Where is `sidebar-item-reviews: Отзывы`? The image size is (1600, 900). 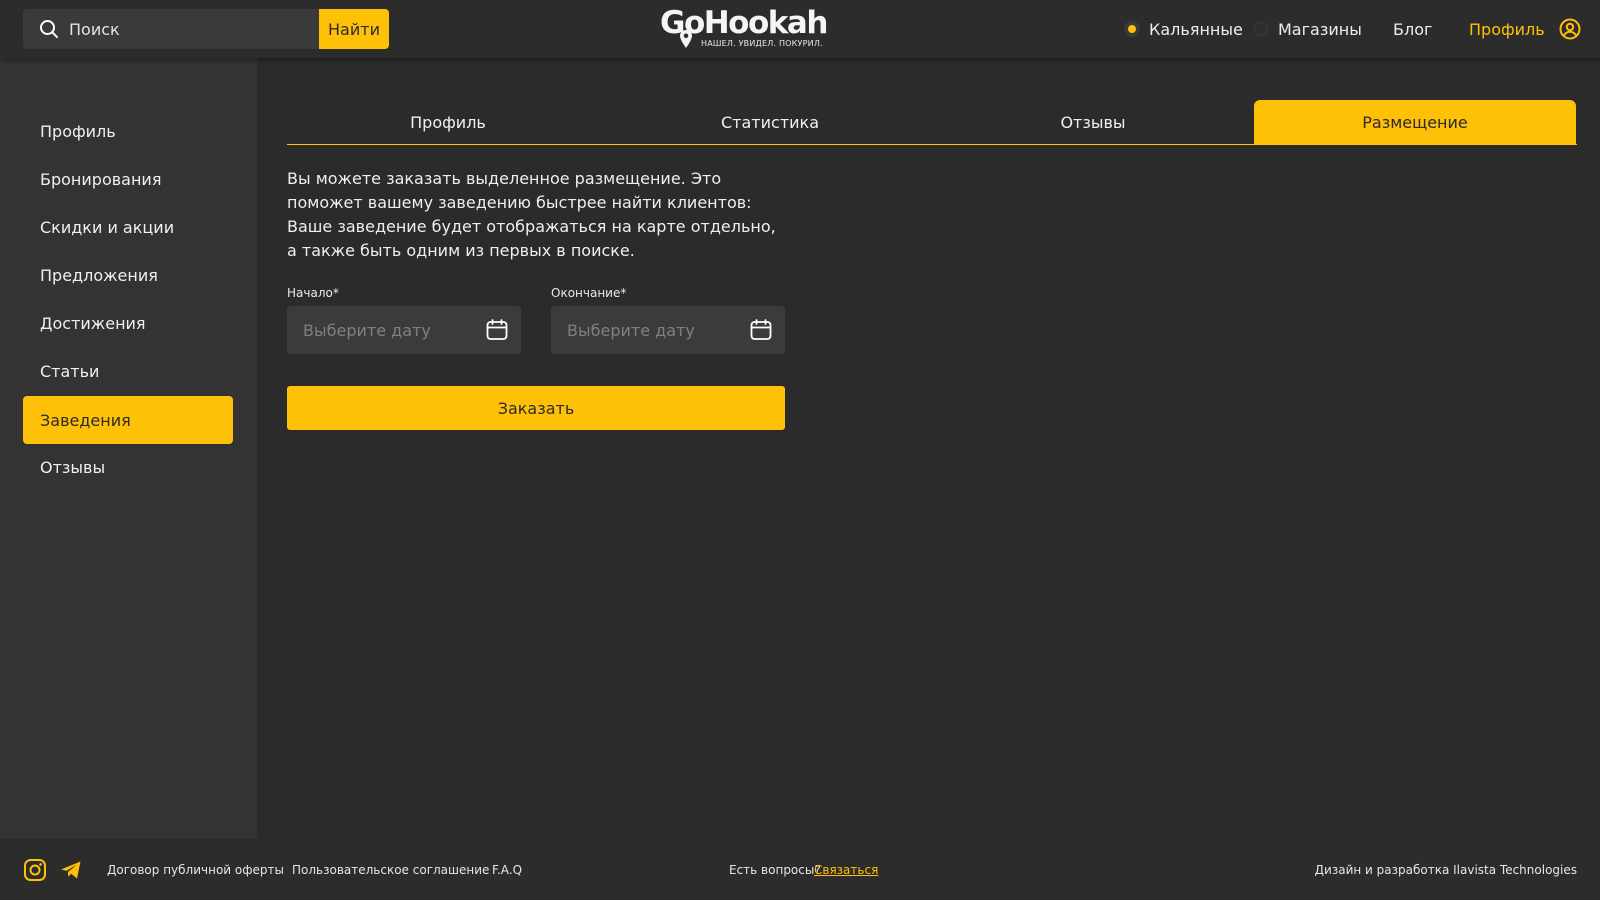 sidebar-item-reviews: Отзывы is located at coordinates (128, 467).